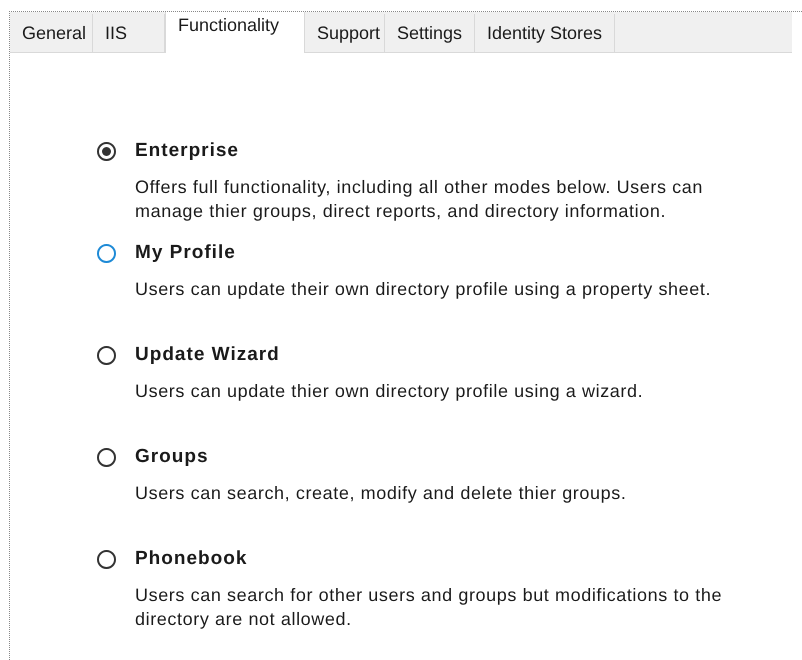  What do you see at coordinates (172, 457) in the screenshot?
I see `option-label: Groups` at bounding box center [172, 457].